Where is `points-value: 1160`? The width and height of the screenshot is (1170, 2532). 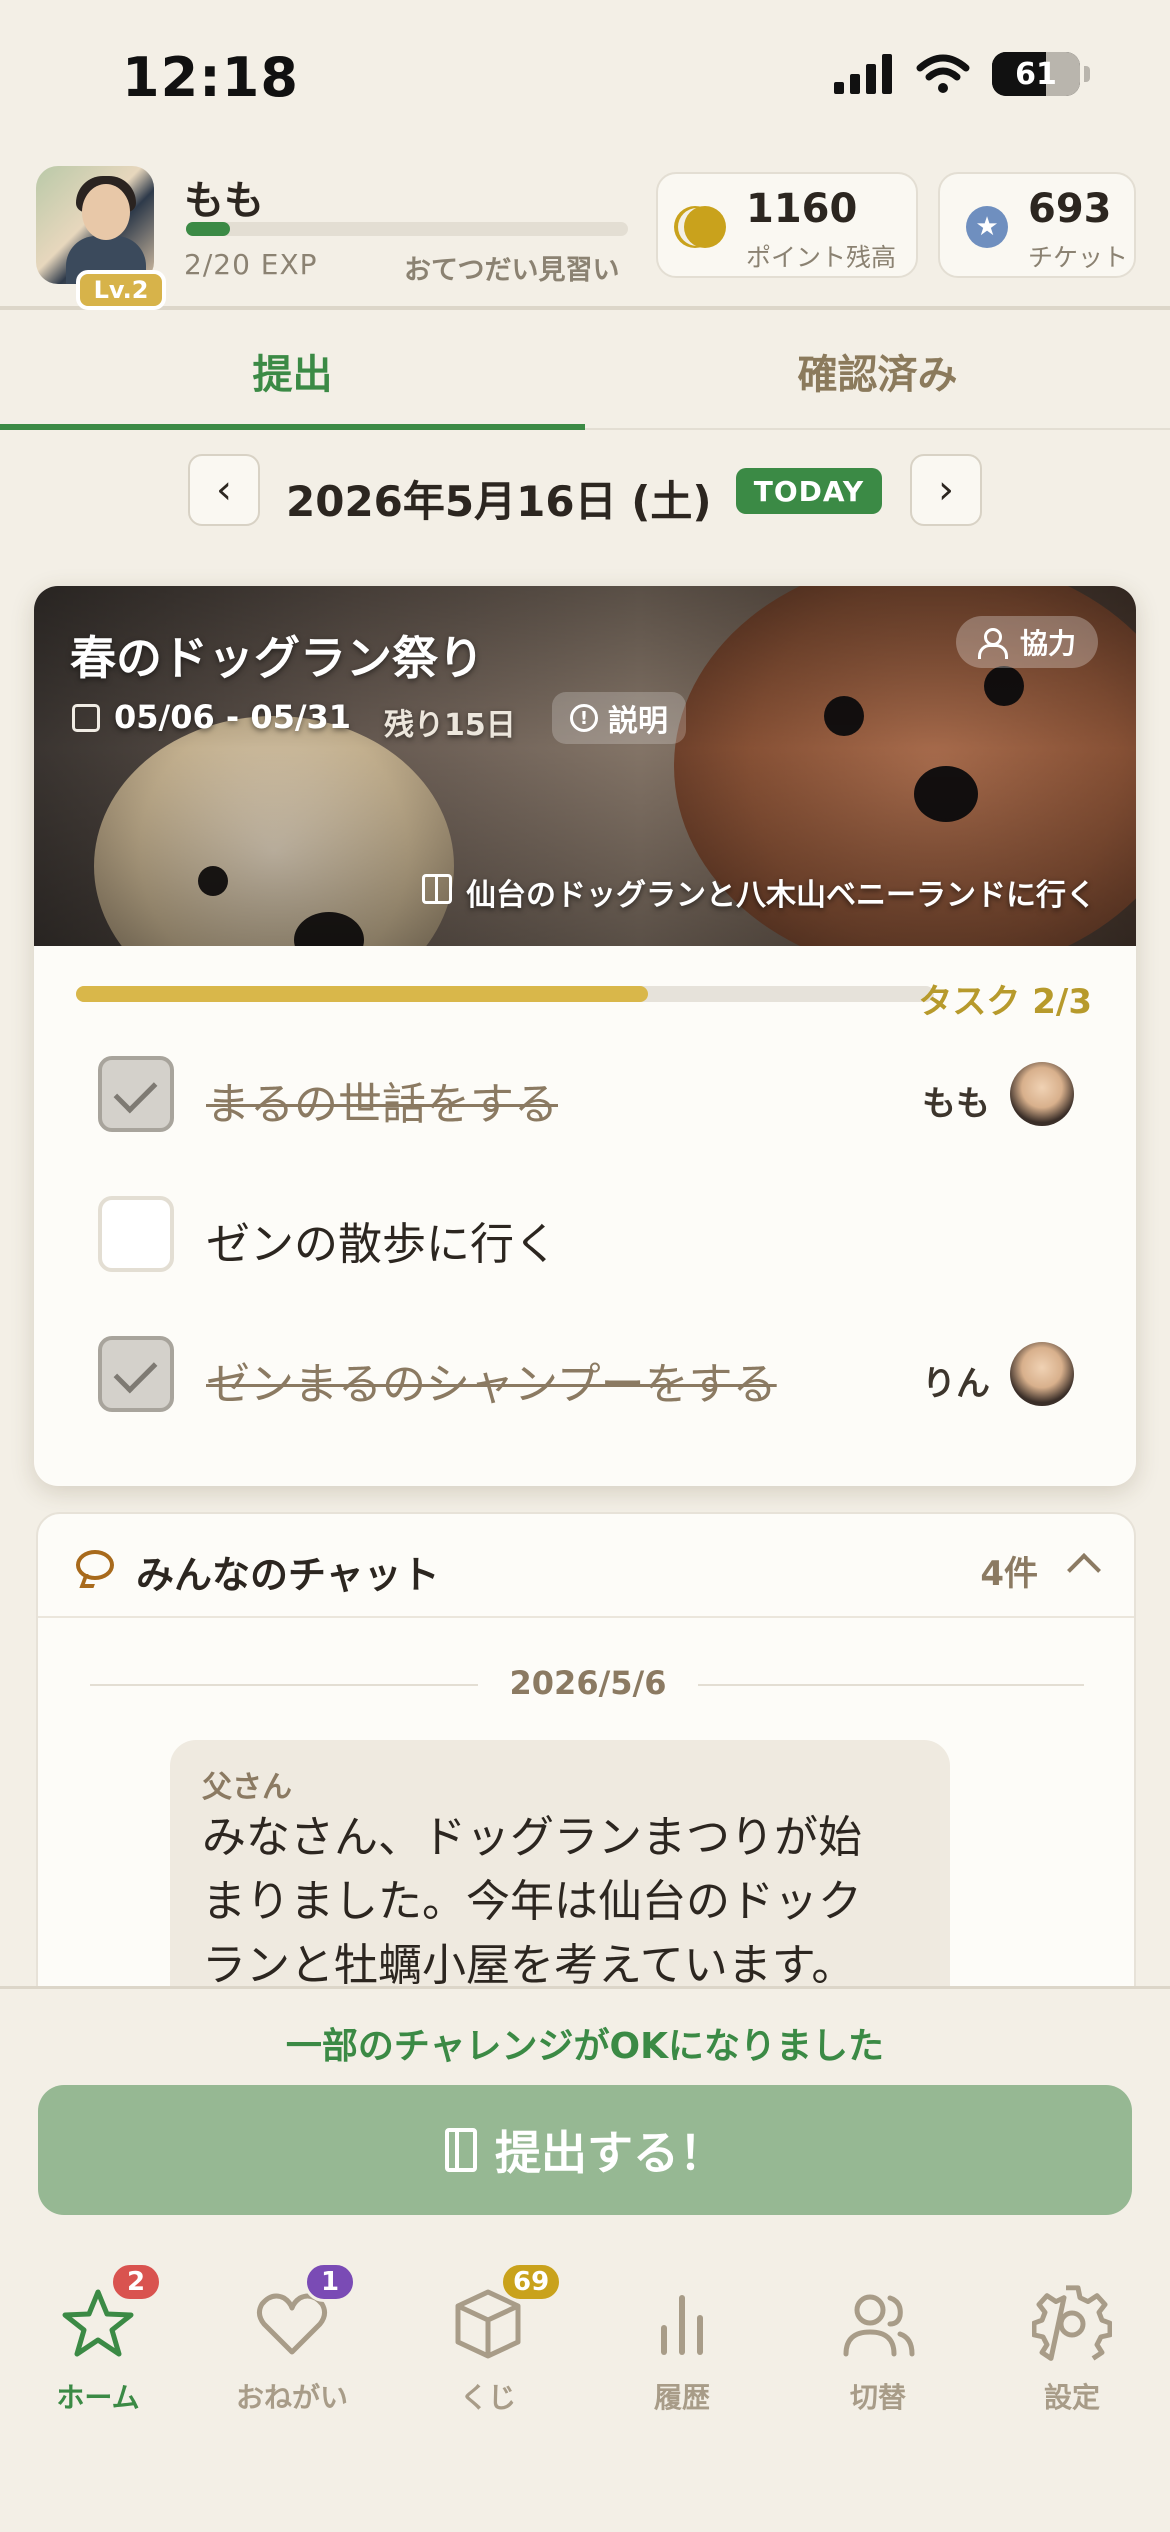 points-value: 1160 is located at coordinates (802, 209).